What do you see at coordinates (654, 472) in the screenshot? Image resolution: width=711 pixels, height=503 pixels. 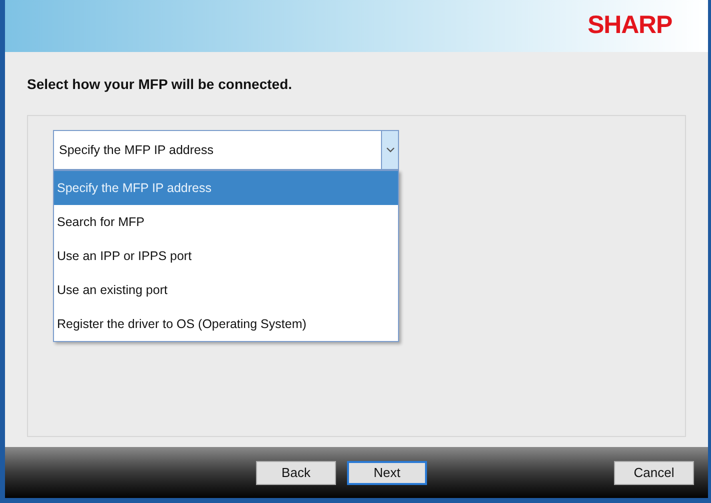 I see `cancel-button: Cancel` at bounding box center [654, 472].